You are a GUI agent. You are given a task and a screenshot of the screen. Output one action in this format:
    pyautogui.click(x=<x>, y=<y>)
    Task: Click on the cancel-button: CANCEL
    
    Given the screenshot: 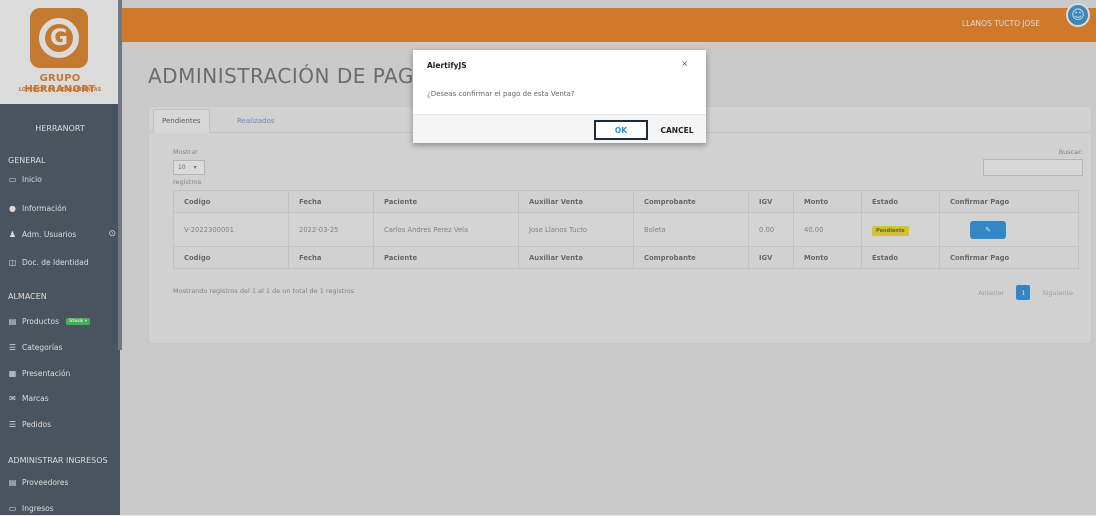 What is the action you would take?
    pyautogui.click(x=677, y=130)
    